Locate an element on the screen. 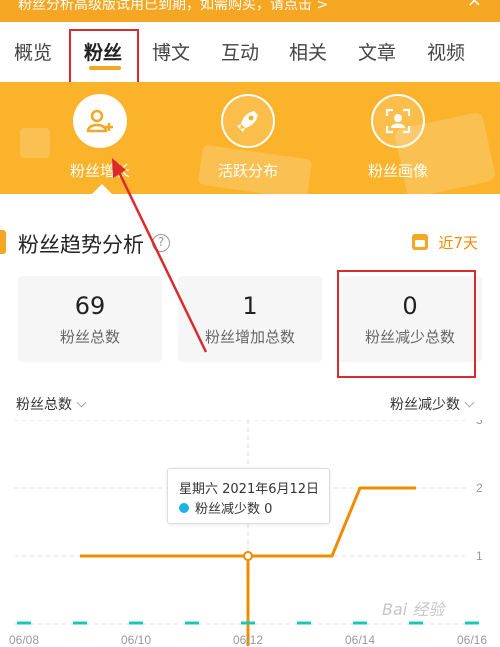  expiry-notice-banner: 粉丝分析高级版试用已到期，如需购买，请点击 > × is located at coordinates (250, 11).